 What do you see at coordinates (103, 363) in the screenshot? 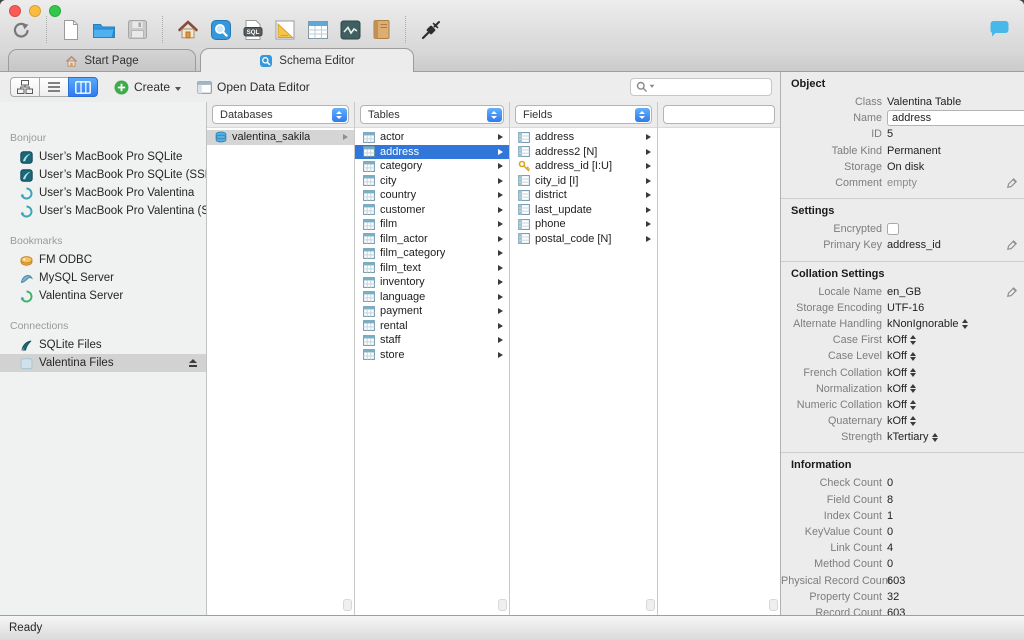
I see `sidebar-item-valentina-files: Valentina Files` at bounding box center [103, 363].